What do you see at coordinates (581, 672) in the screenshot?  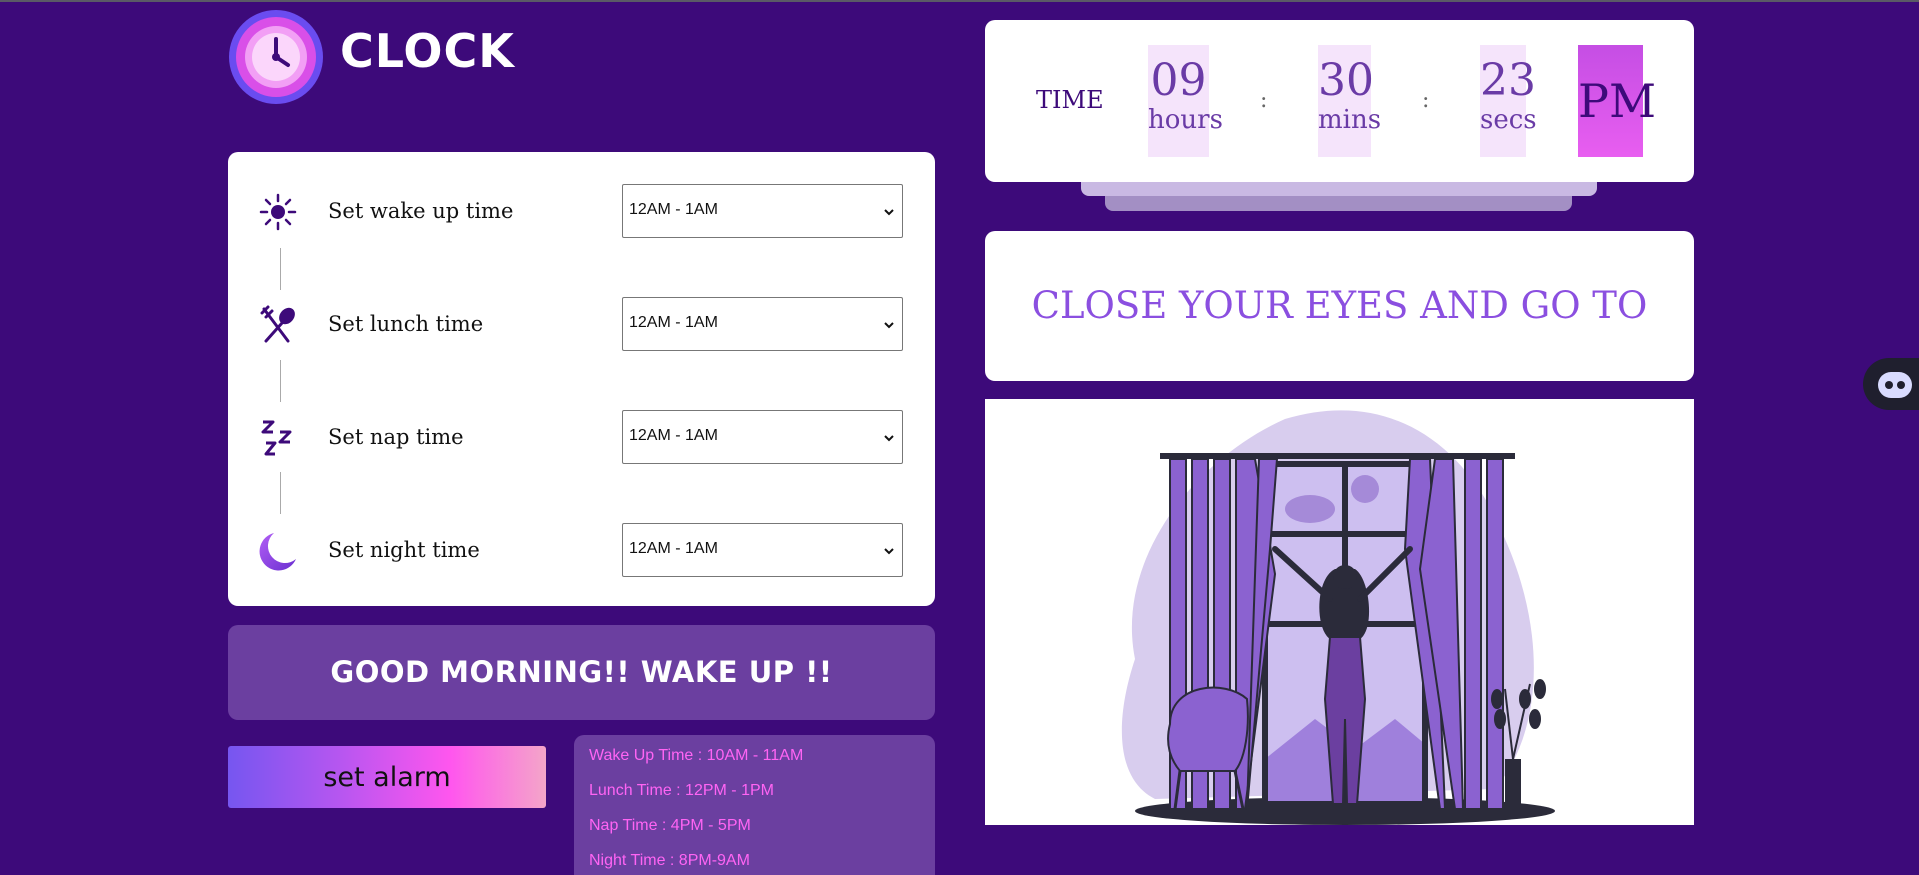 I see `greeting-banner: GOOD MORNING!! WAKE UP !!` at bounding box center [581, 672].